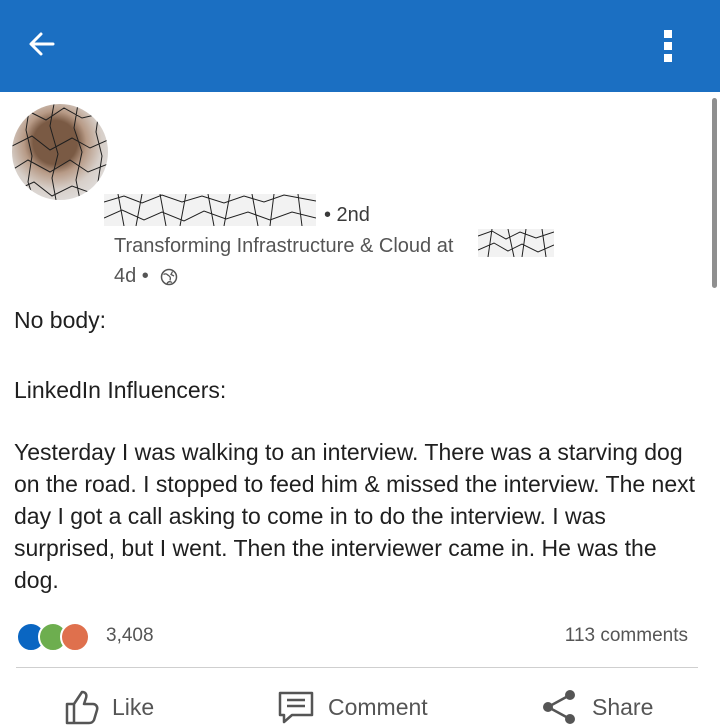 The height and width of the screenshot is (728, 720). What do you see at coordinates (82, 707) in the screenshot?
I see `thumbs-up-icon` at bounding box center [82, 707].